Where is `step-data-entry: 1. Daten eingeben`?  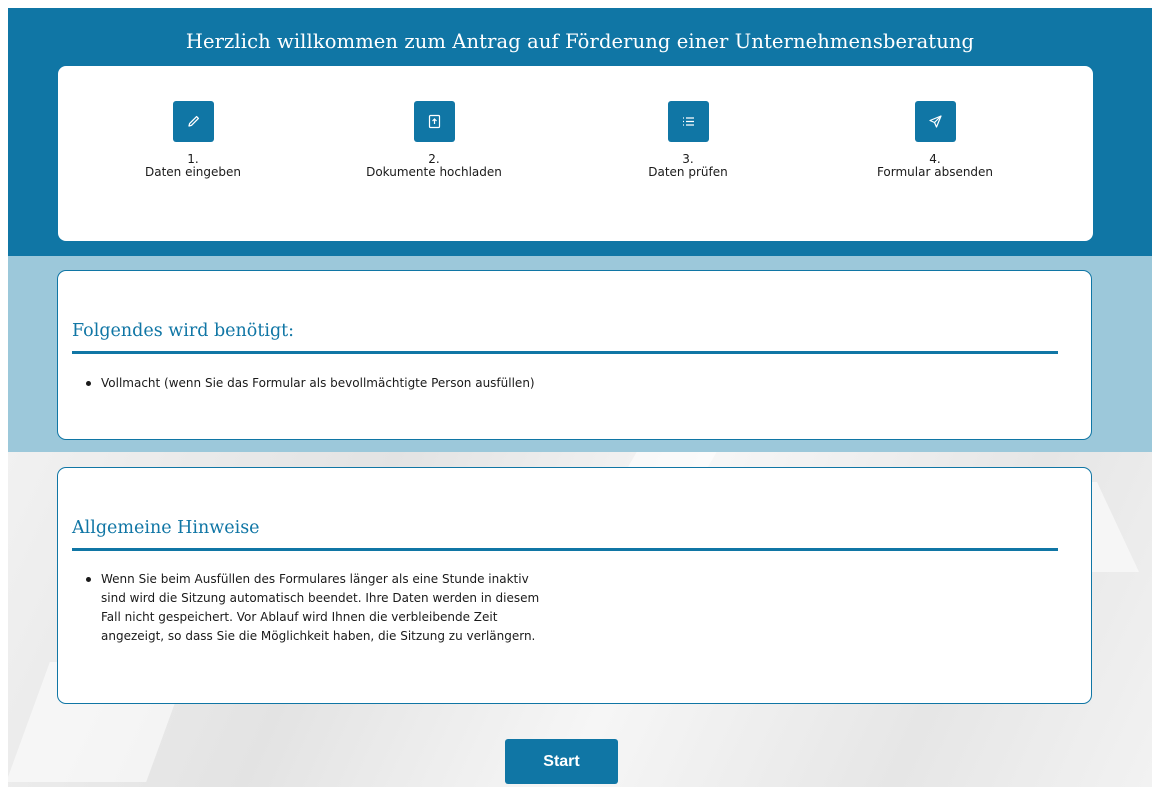
step-data-entry: 1. Daten eingeben is located at coordinates (193, 140).